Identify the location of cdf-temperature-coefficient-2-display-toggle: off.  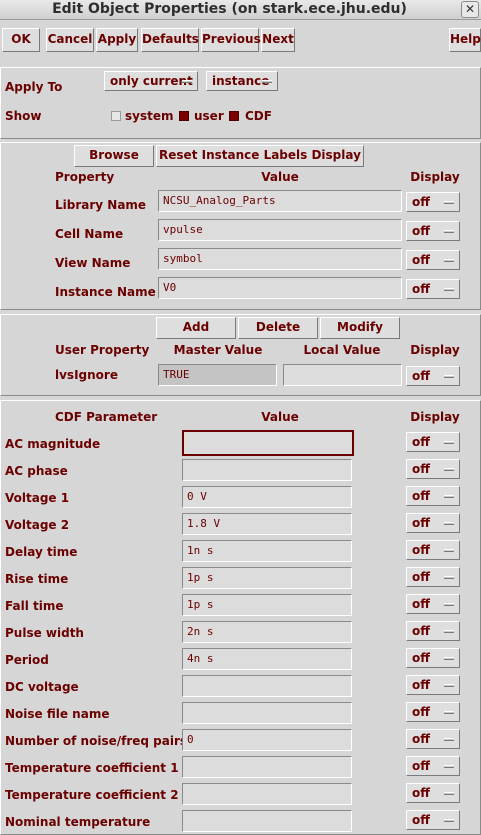
(433, 793).